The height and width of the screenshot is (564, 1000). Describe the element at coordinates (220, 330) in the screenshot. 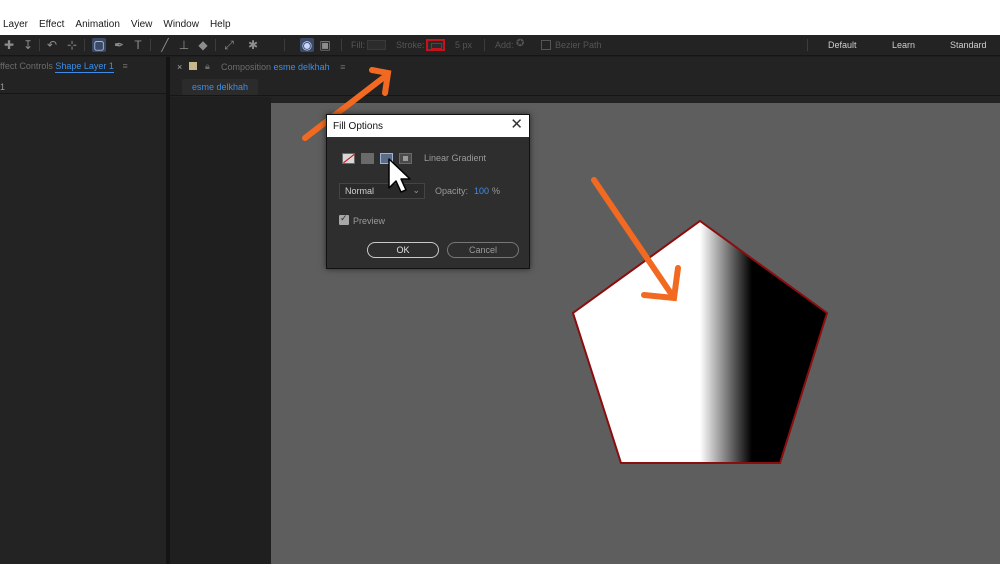

I see `composition-pasteboard` at that location.